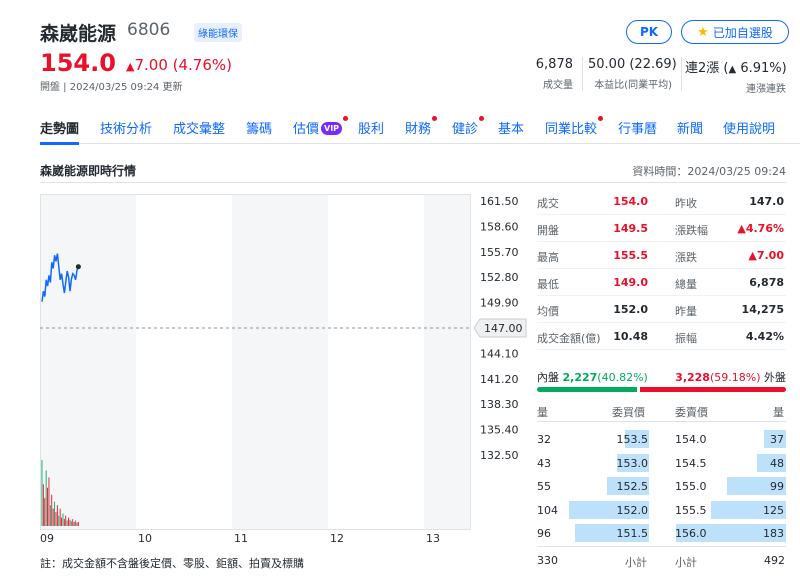 This screenshot has width=800, height=583. What do you see at coordinates (630, 282) in the screenshot?
I see `quote-value: 149.0` at bounding box center [630, 282].